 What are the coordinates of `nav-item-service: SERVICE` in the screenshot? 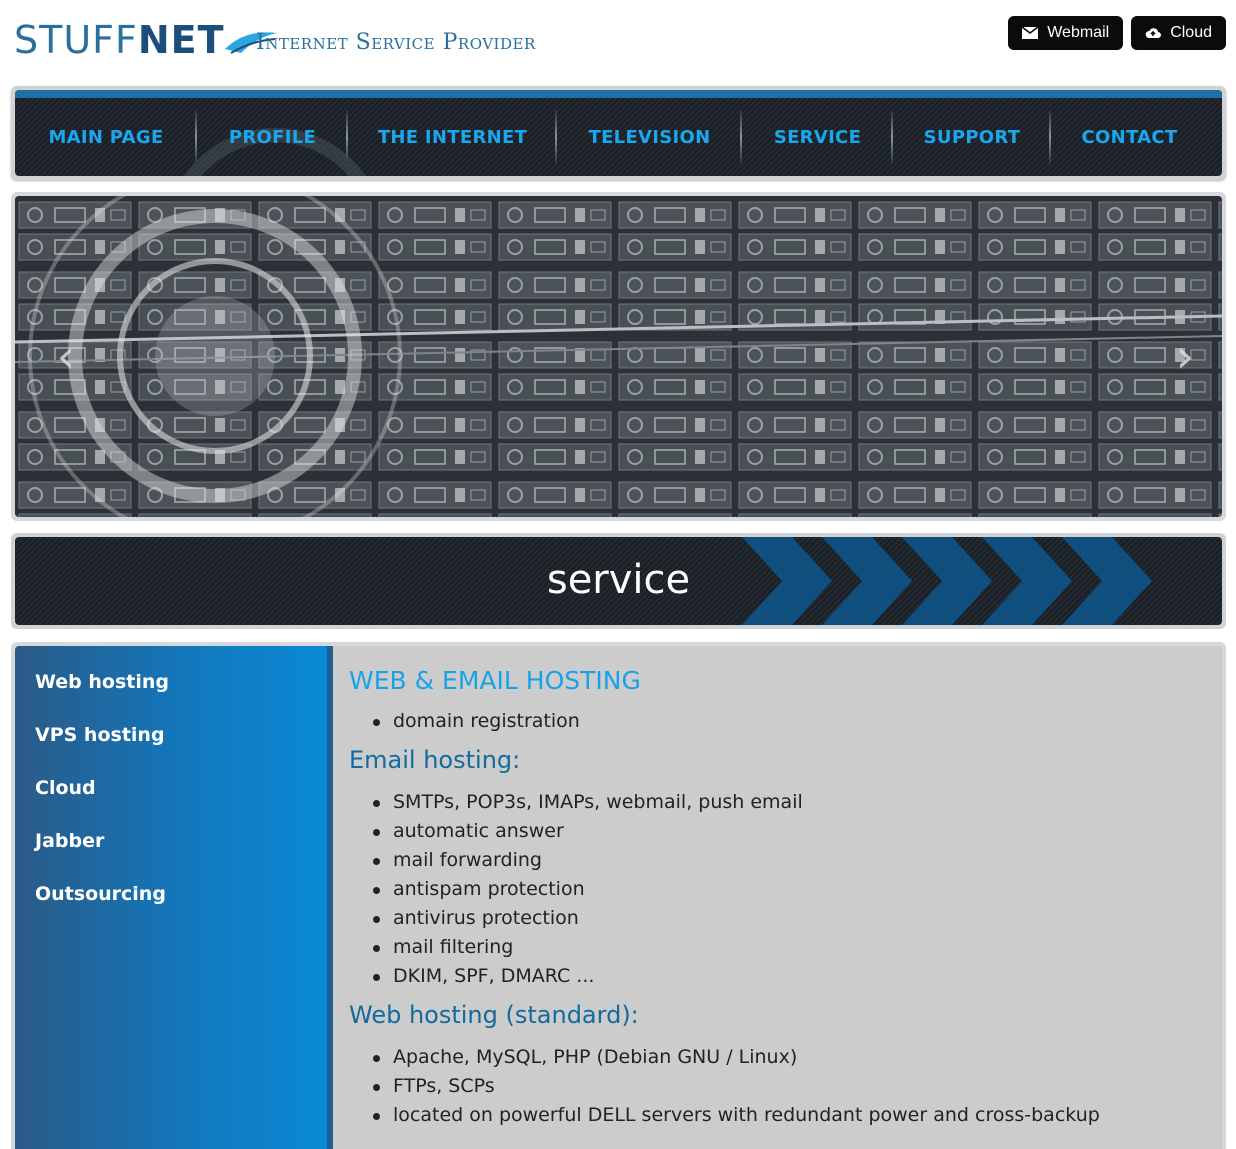 It's located at (817, 137).